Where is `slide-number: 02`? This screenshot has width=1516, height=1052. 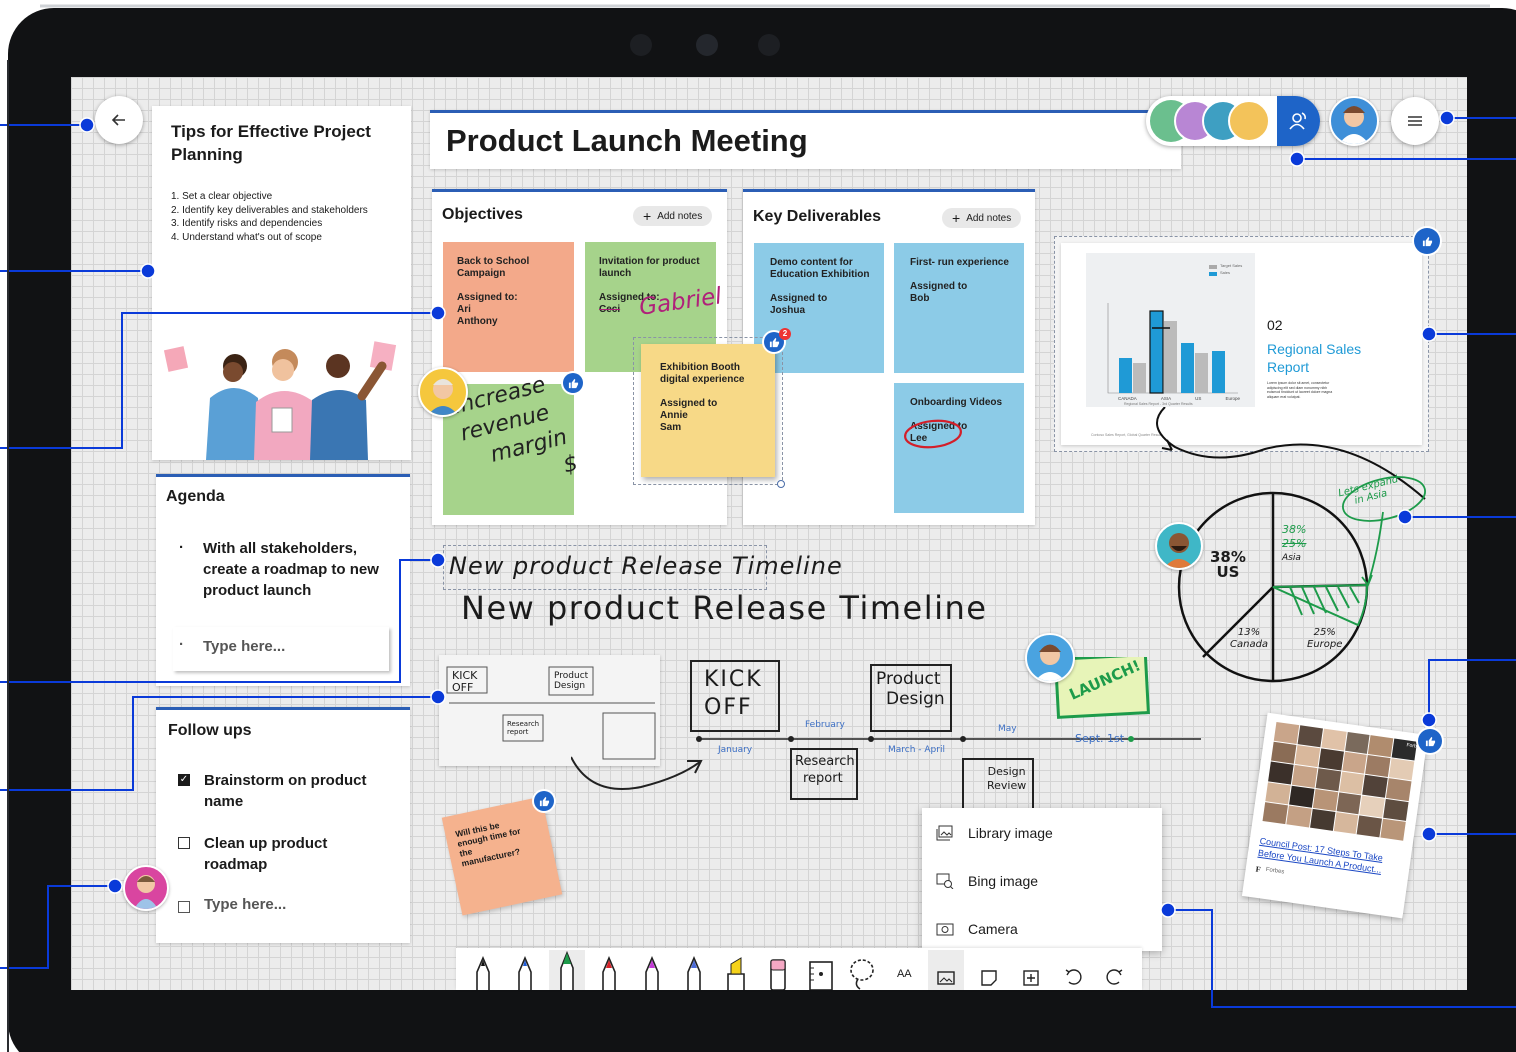 slide-number: 02 is located at coordinates (1275, 325).